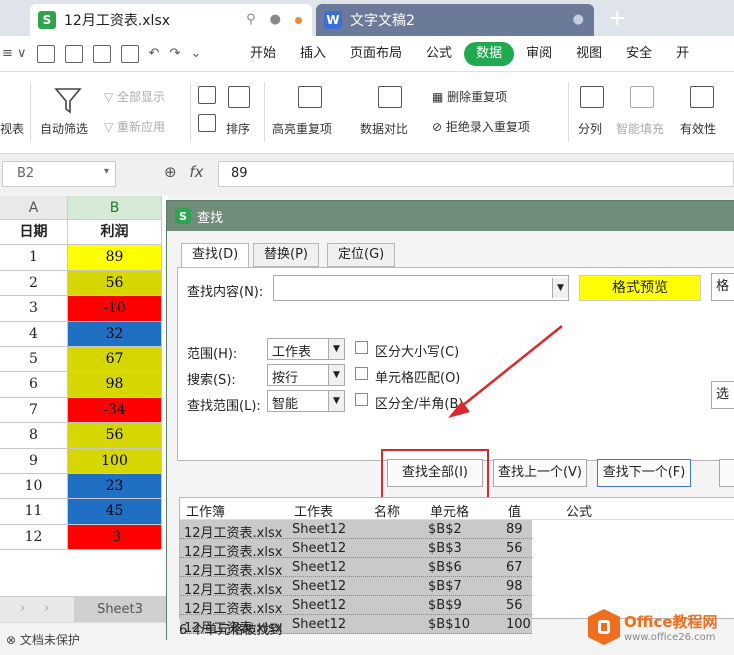 Image resolution: width=734 pixels, height=655 pixels. I want to click on result-row: 12月工资表.xlsx Sheet12 $B$9 56, so click(356, 606).